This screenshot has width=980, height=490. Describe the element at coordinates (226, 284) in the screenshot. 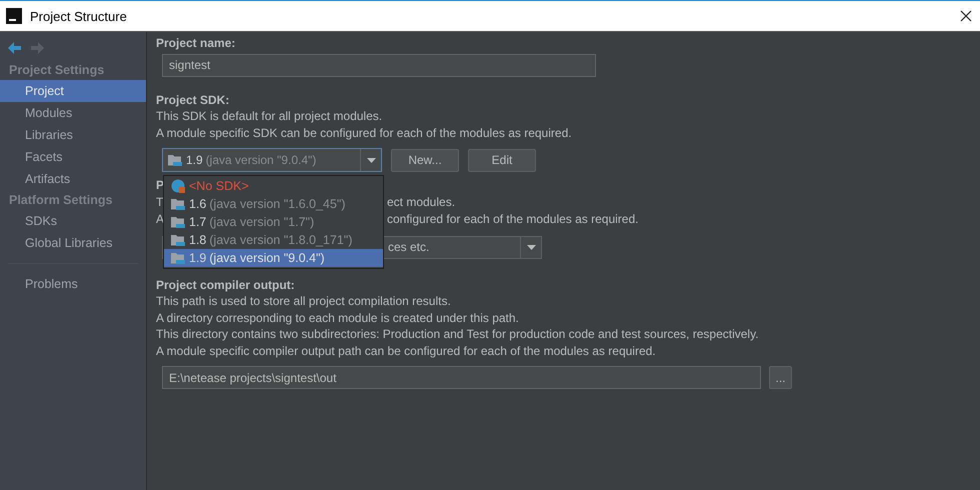

I see `section-title: Project compiler output:` at that location.